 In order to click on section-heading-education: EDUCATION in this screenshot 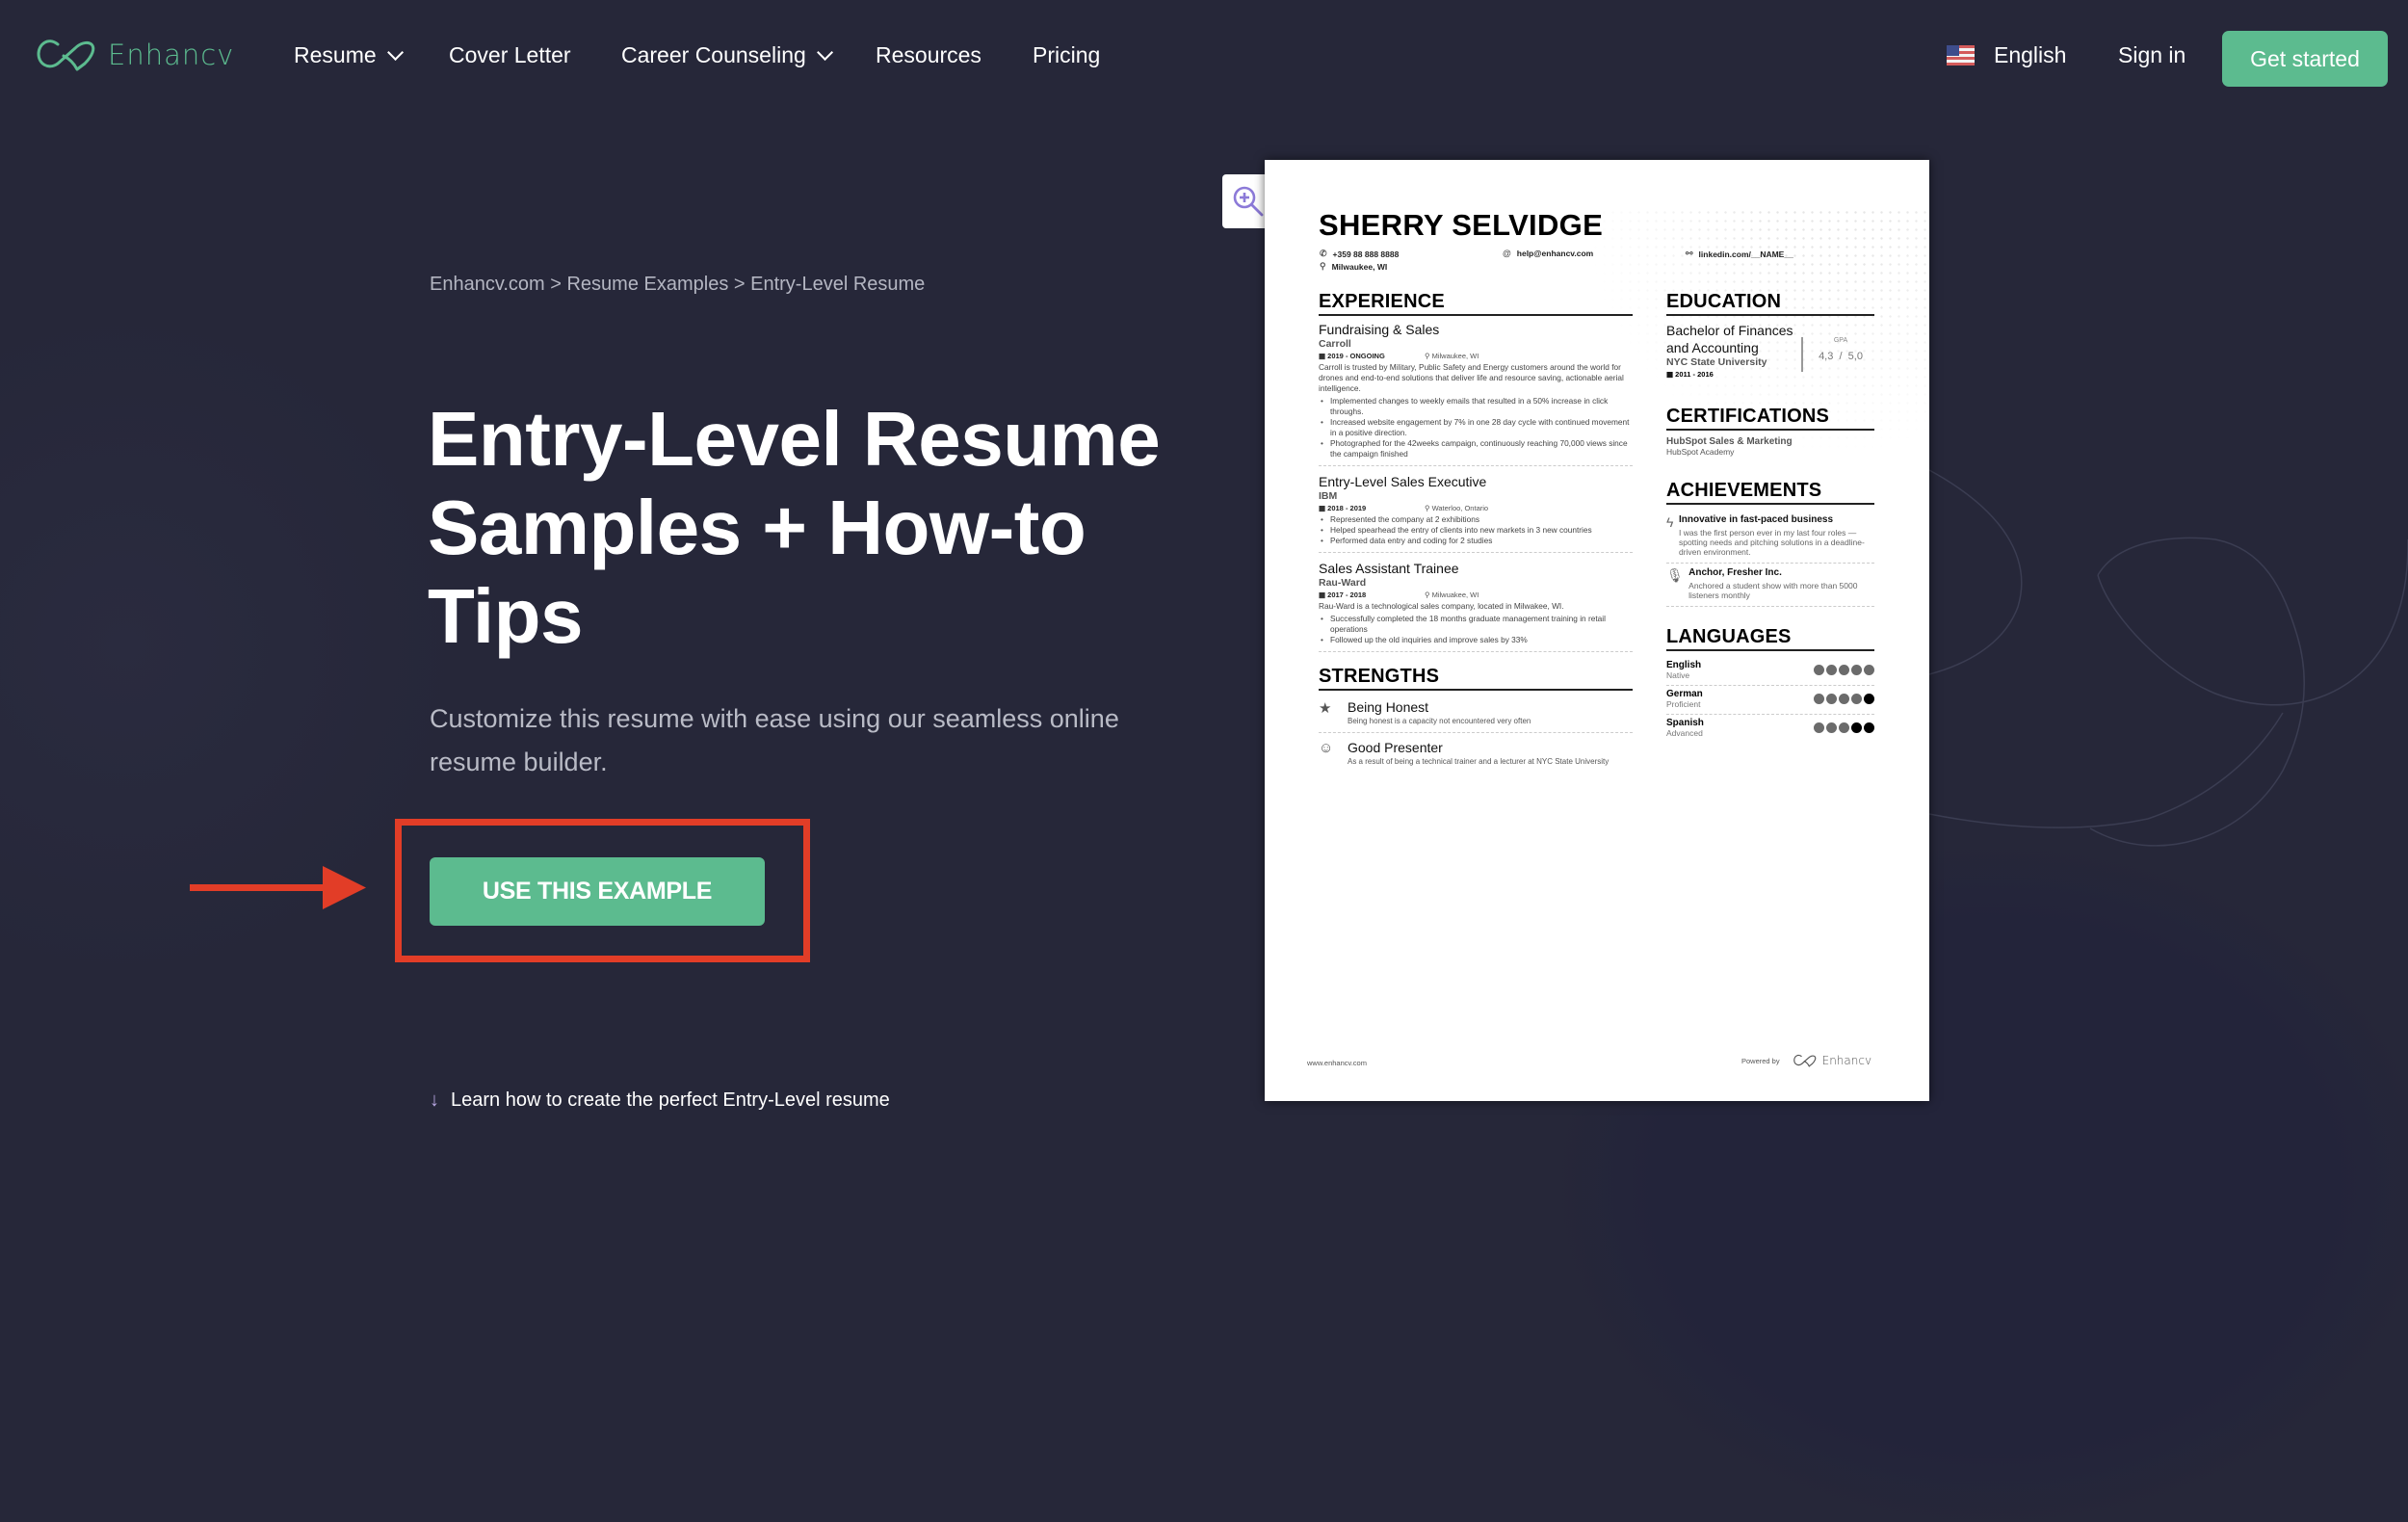, I will do `click(1770, 304)`.